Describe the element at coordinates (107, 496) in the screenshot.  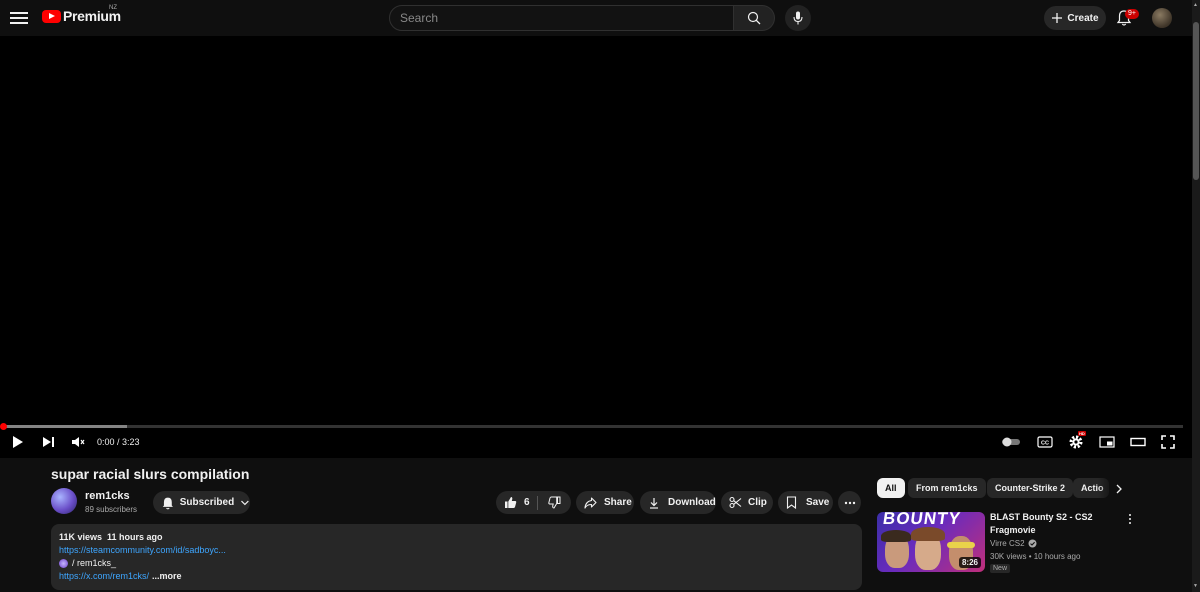
I see `channel-name: rem1cks` at that location.